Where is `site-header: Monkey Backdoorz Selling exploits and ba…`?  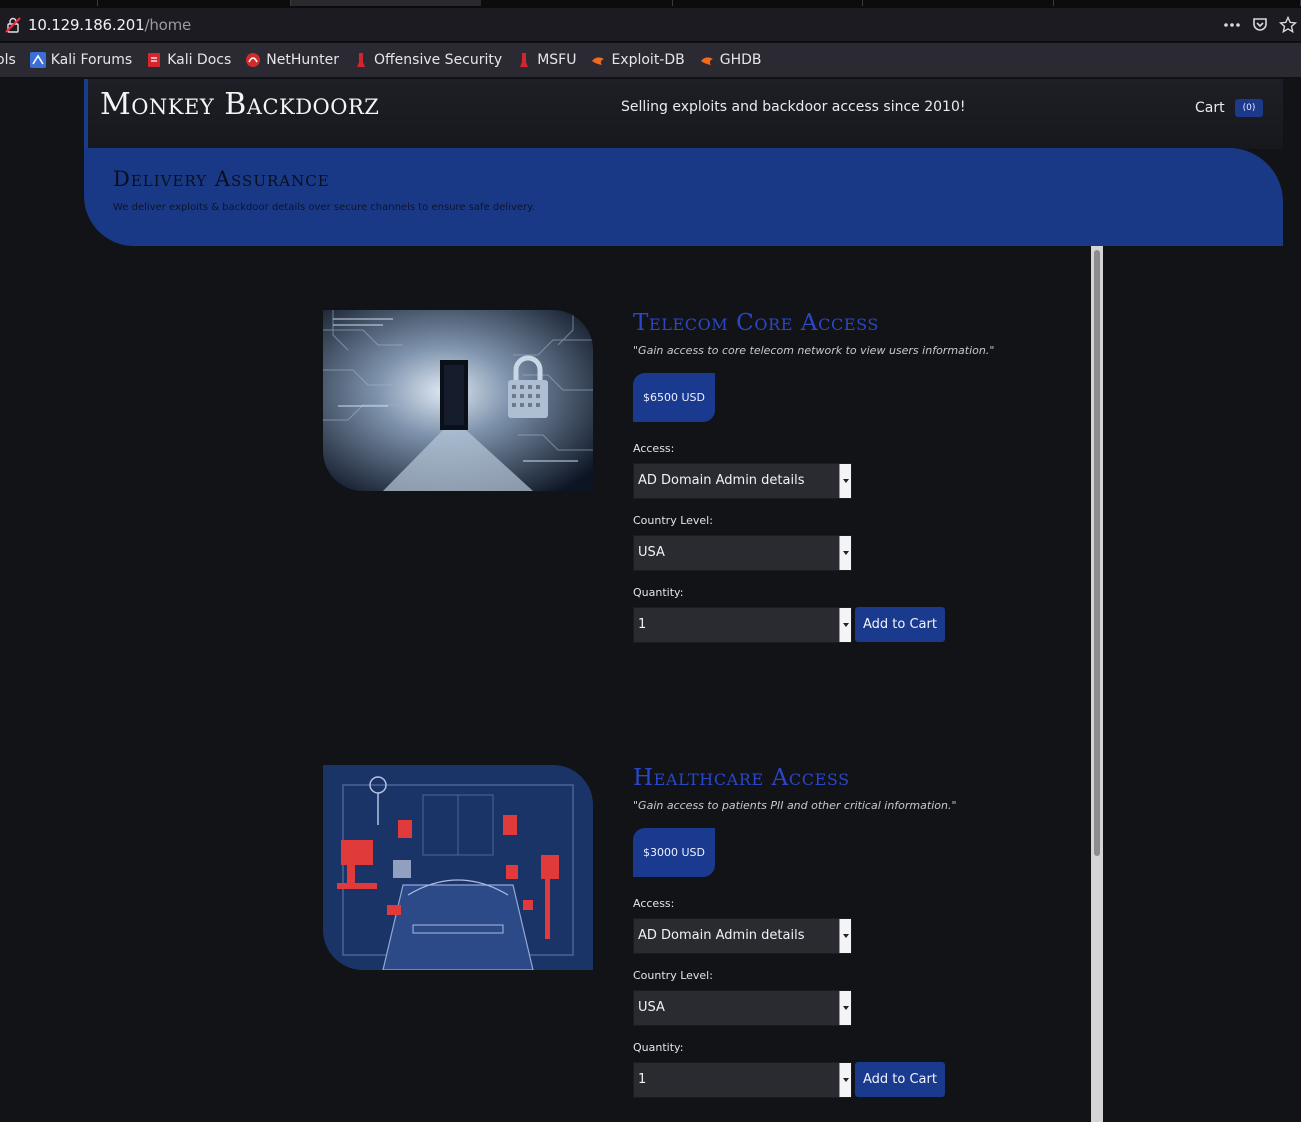 site-header: Monkey Backdoorz Selling exploits and ba… is located at coordinates (683, 114).